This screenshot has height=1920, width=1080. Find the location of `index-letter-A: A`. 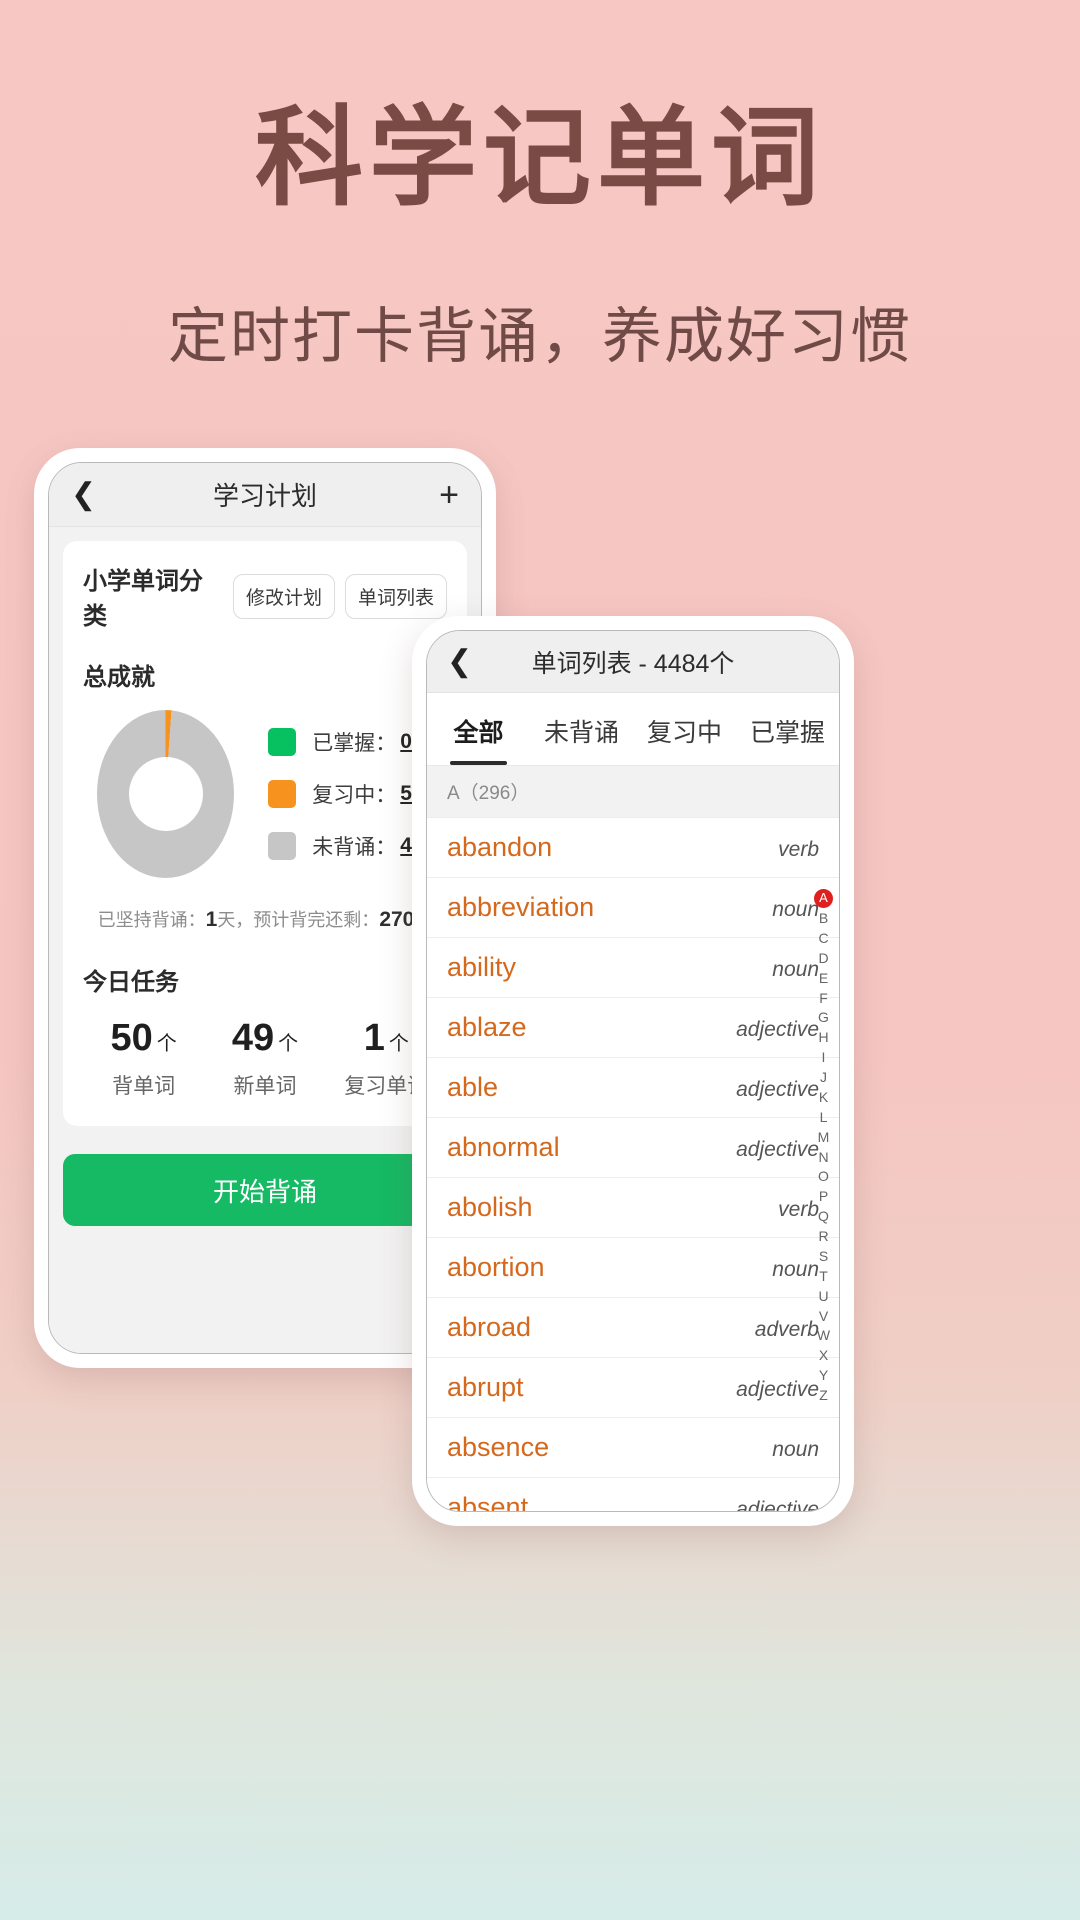

index-letter-A: A is located at coordinates (823, 898).